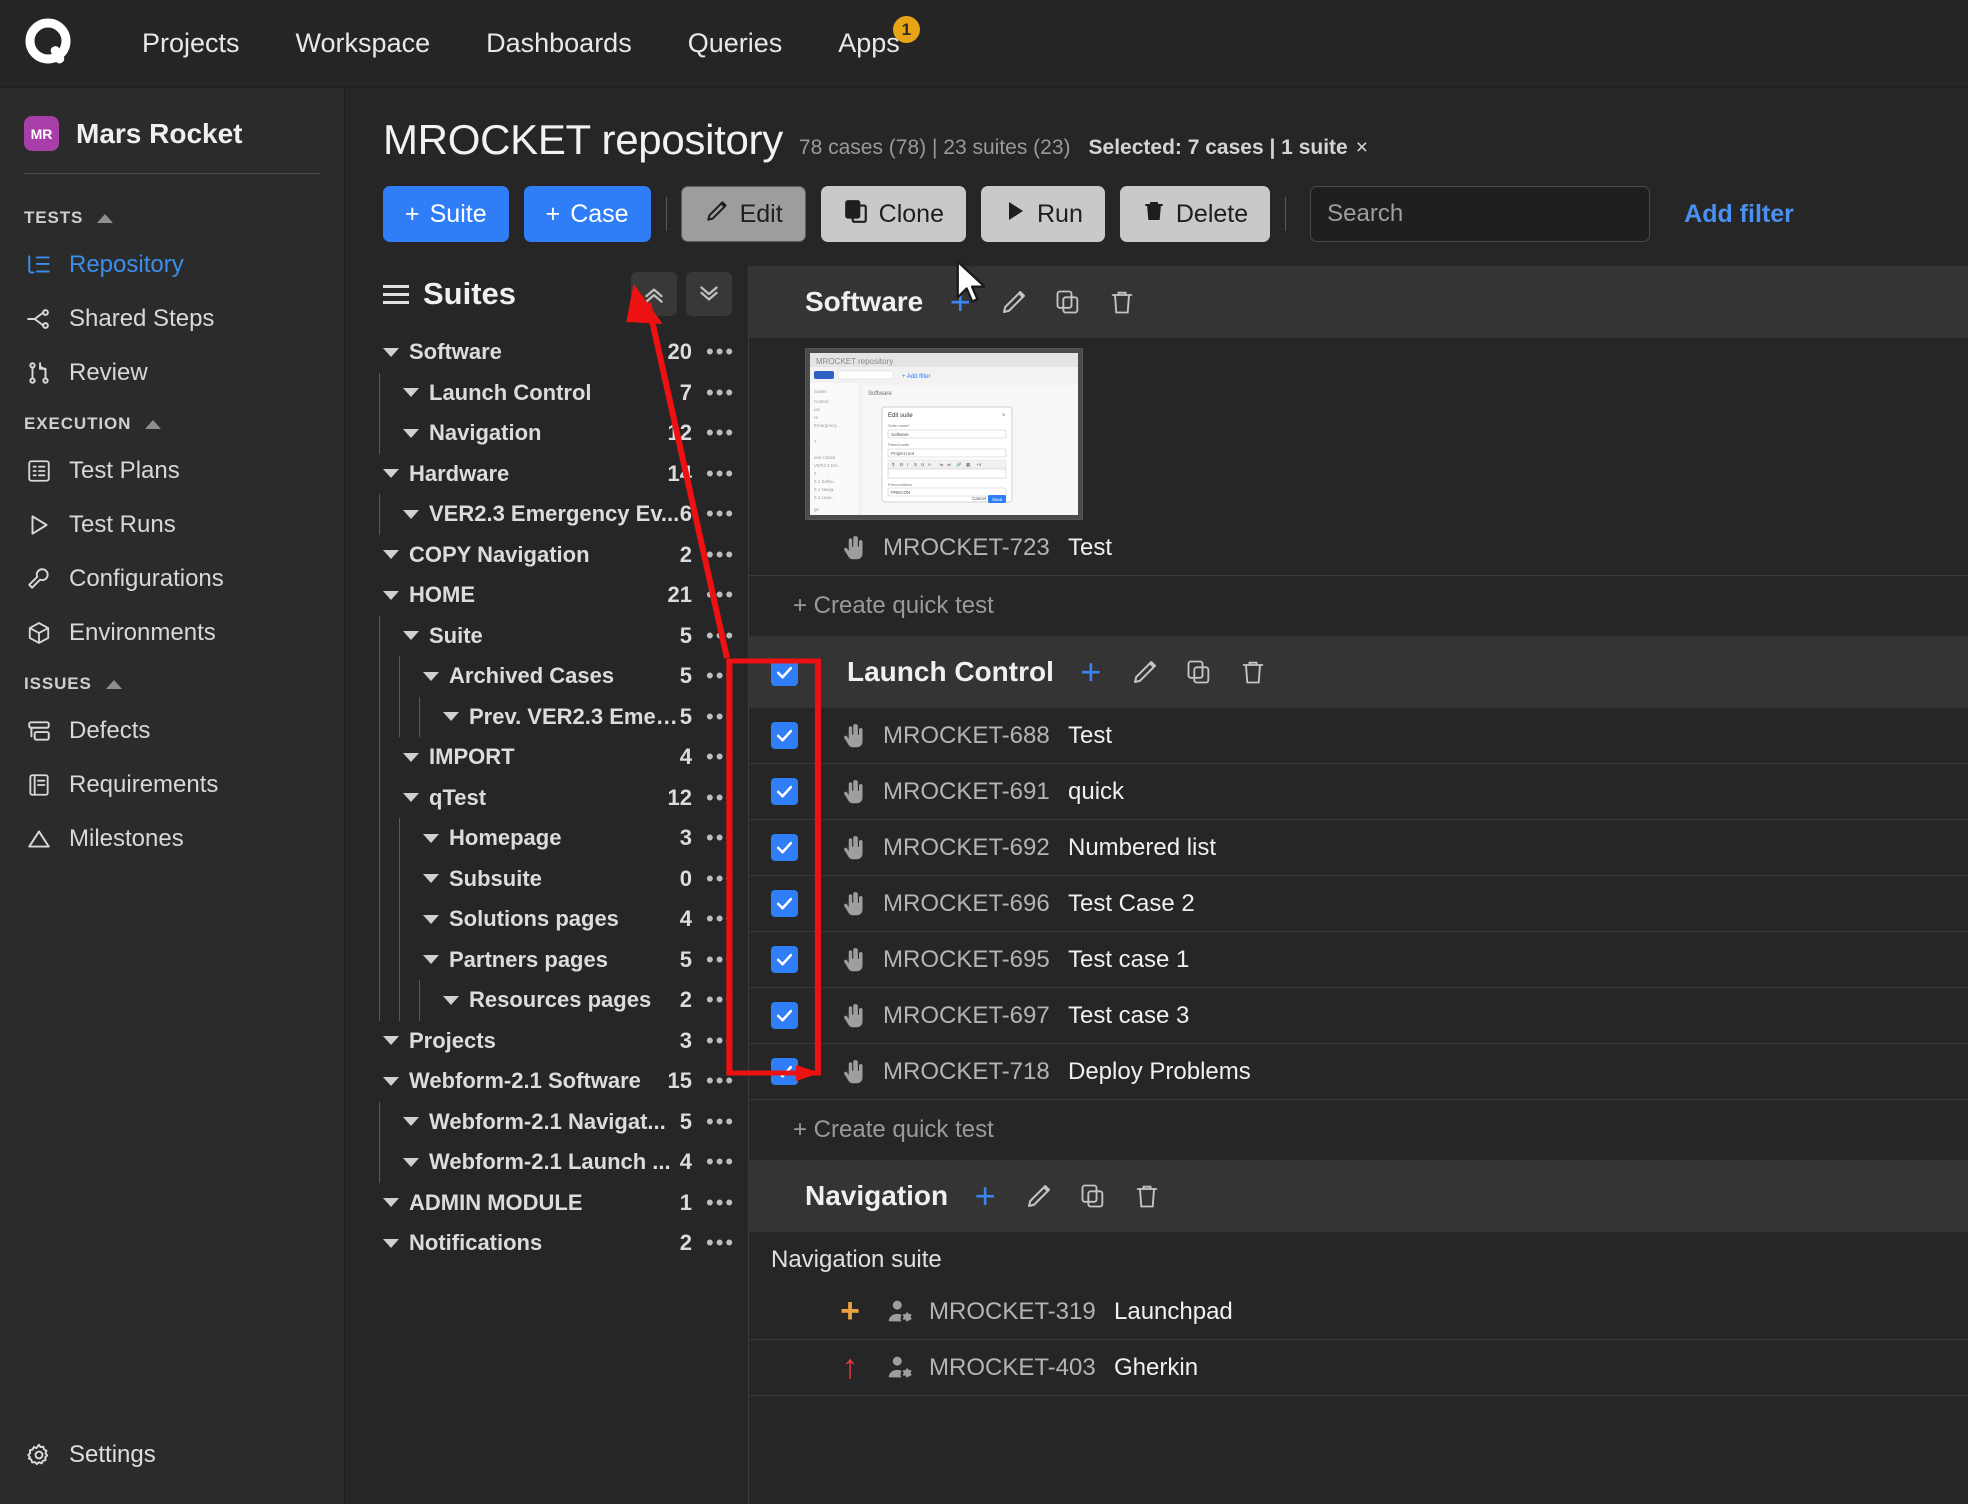  What do you see at coordinates (50, 44) in the screenshot?
I see `qtest-q-logo` at bounding box center [50, 44].